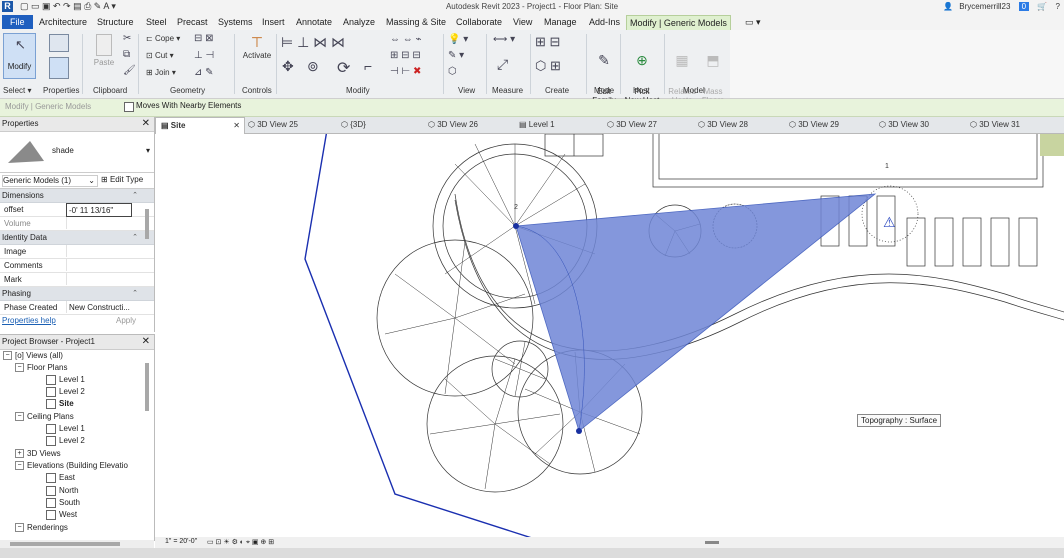 This screenshot has width=1064, height=558. What do you see at coordinates (148, 150) in the screenshot?
I see `chevron-down-icon: ▾` at bounding box center [148, 150].